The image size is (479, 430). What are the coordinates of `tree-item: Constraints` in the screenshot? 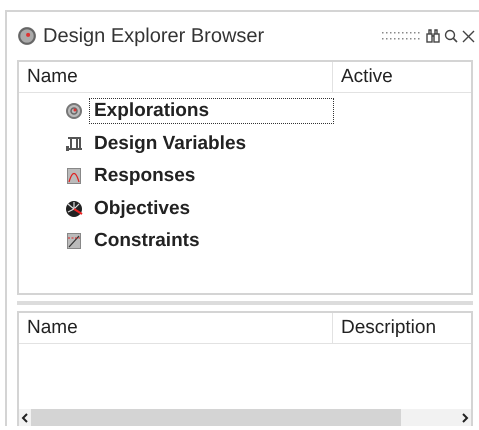 It's located at (211, 241).